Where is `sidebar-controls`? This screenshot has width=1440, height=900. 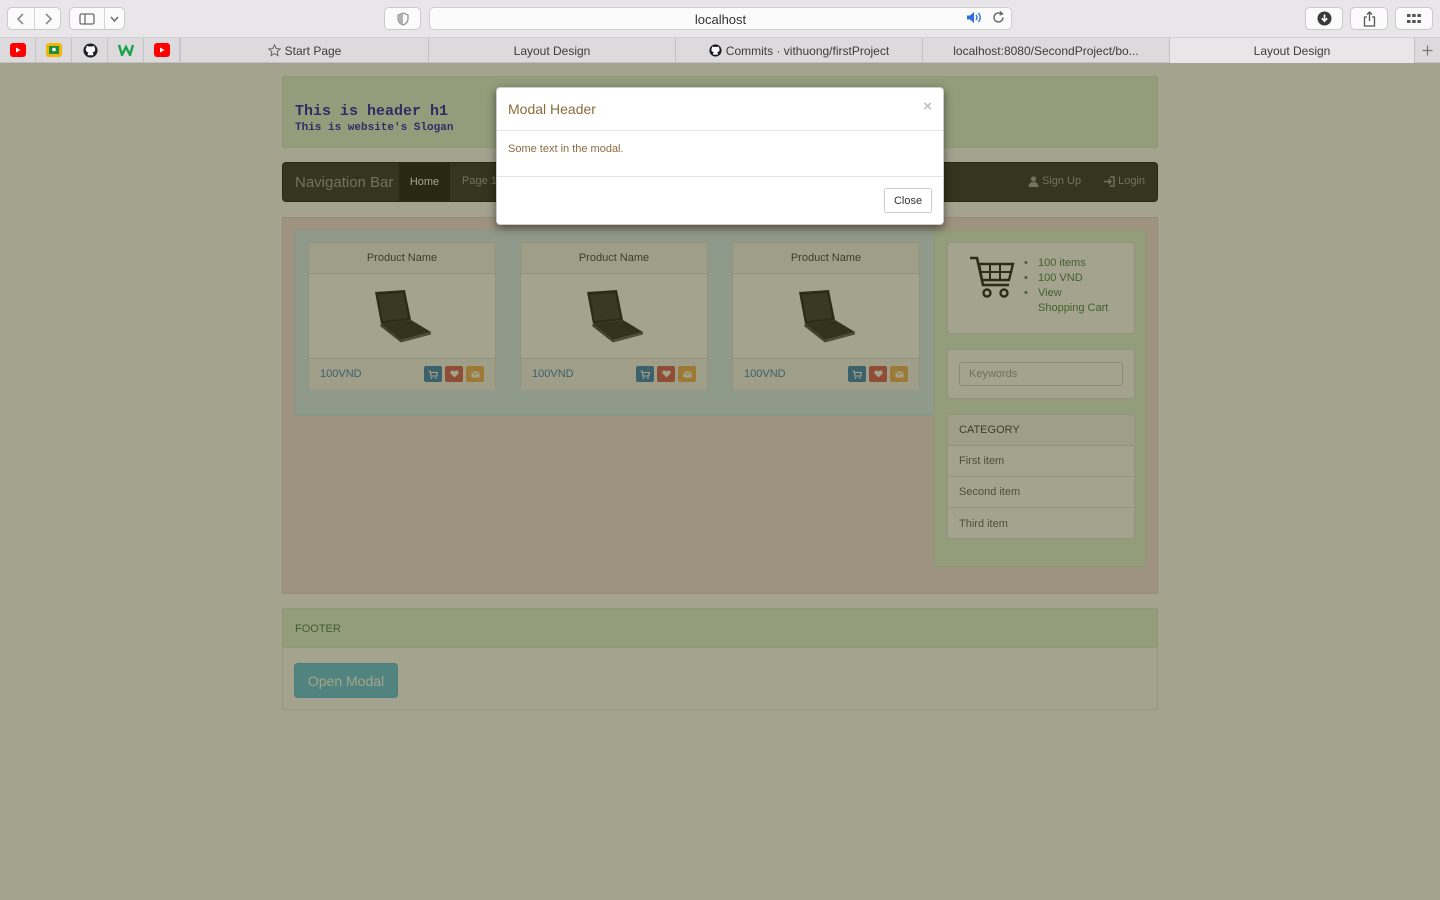 sidebar-controls is located at coordinates (97, 18).